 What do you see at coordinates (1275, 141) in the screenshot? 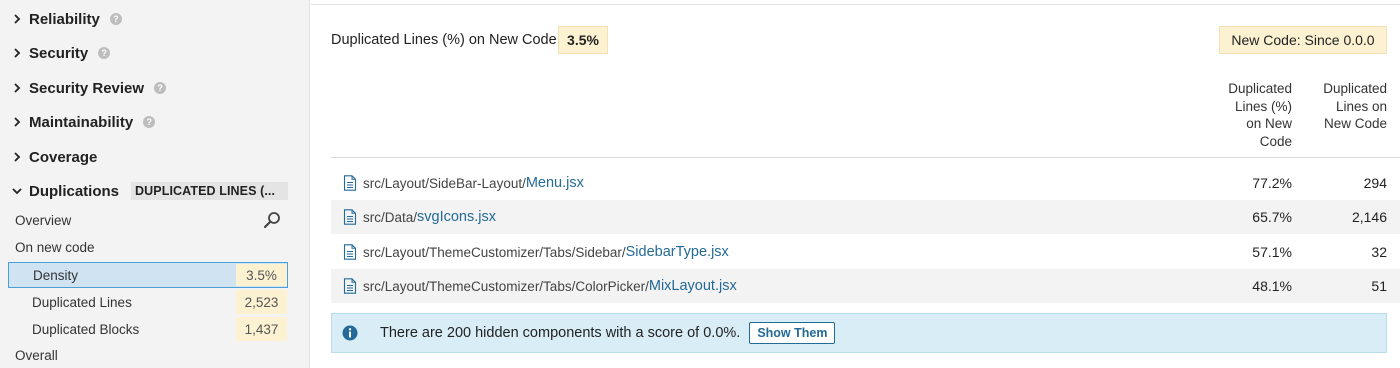
I see `header-line: Code` at bounding box center [1275, 141].